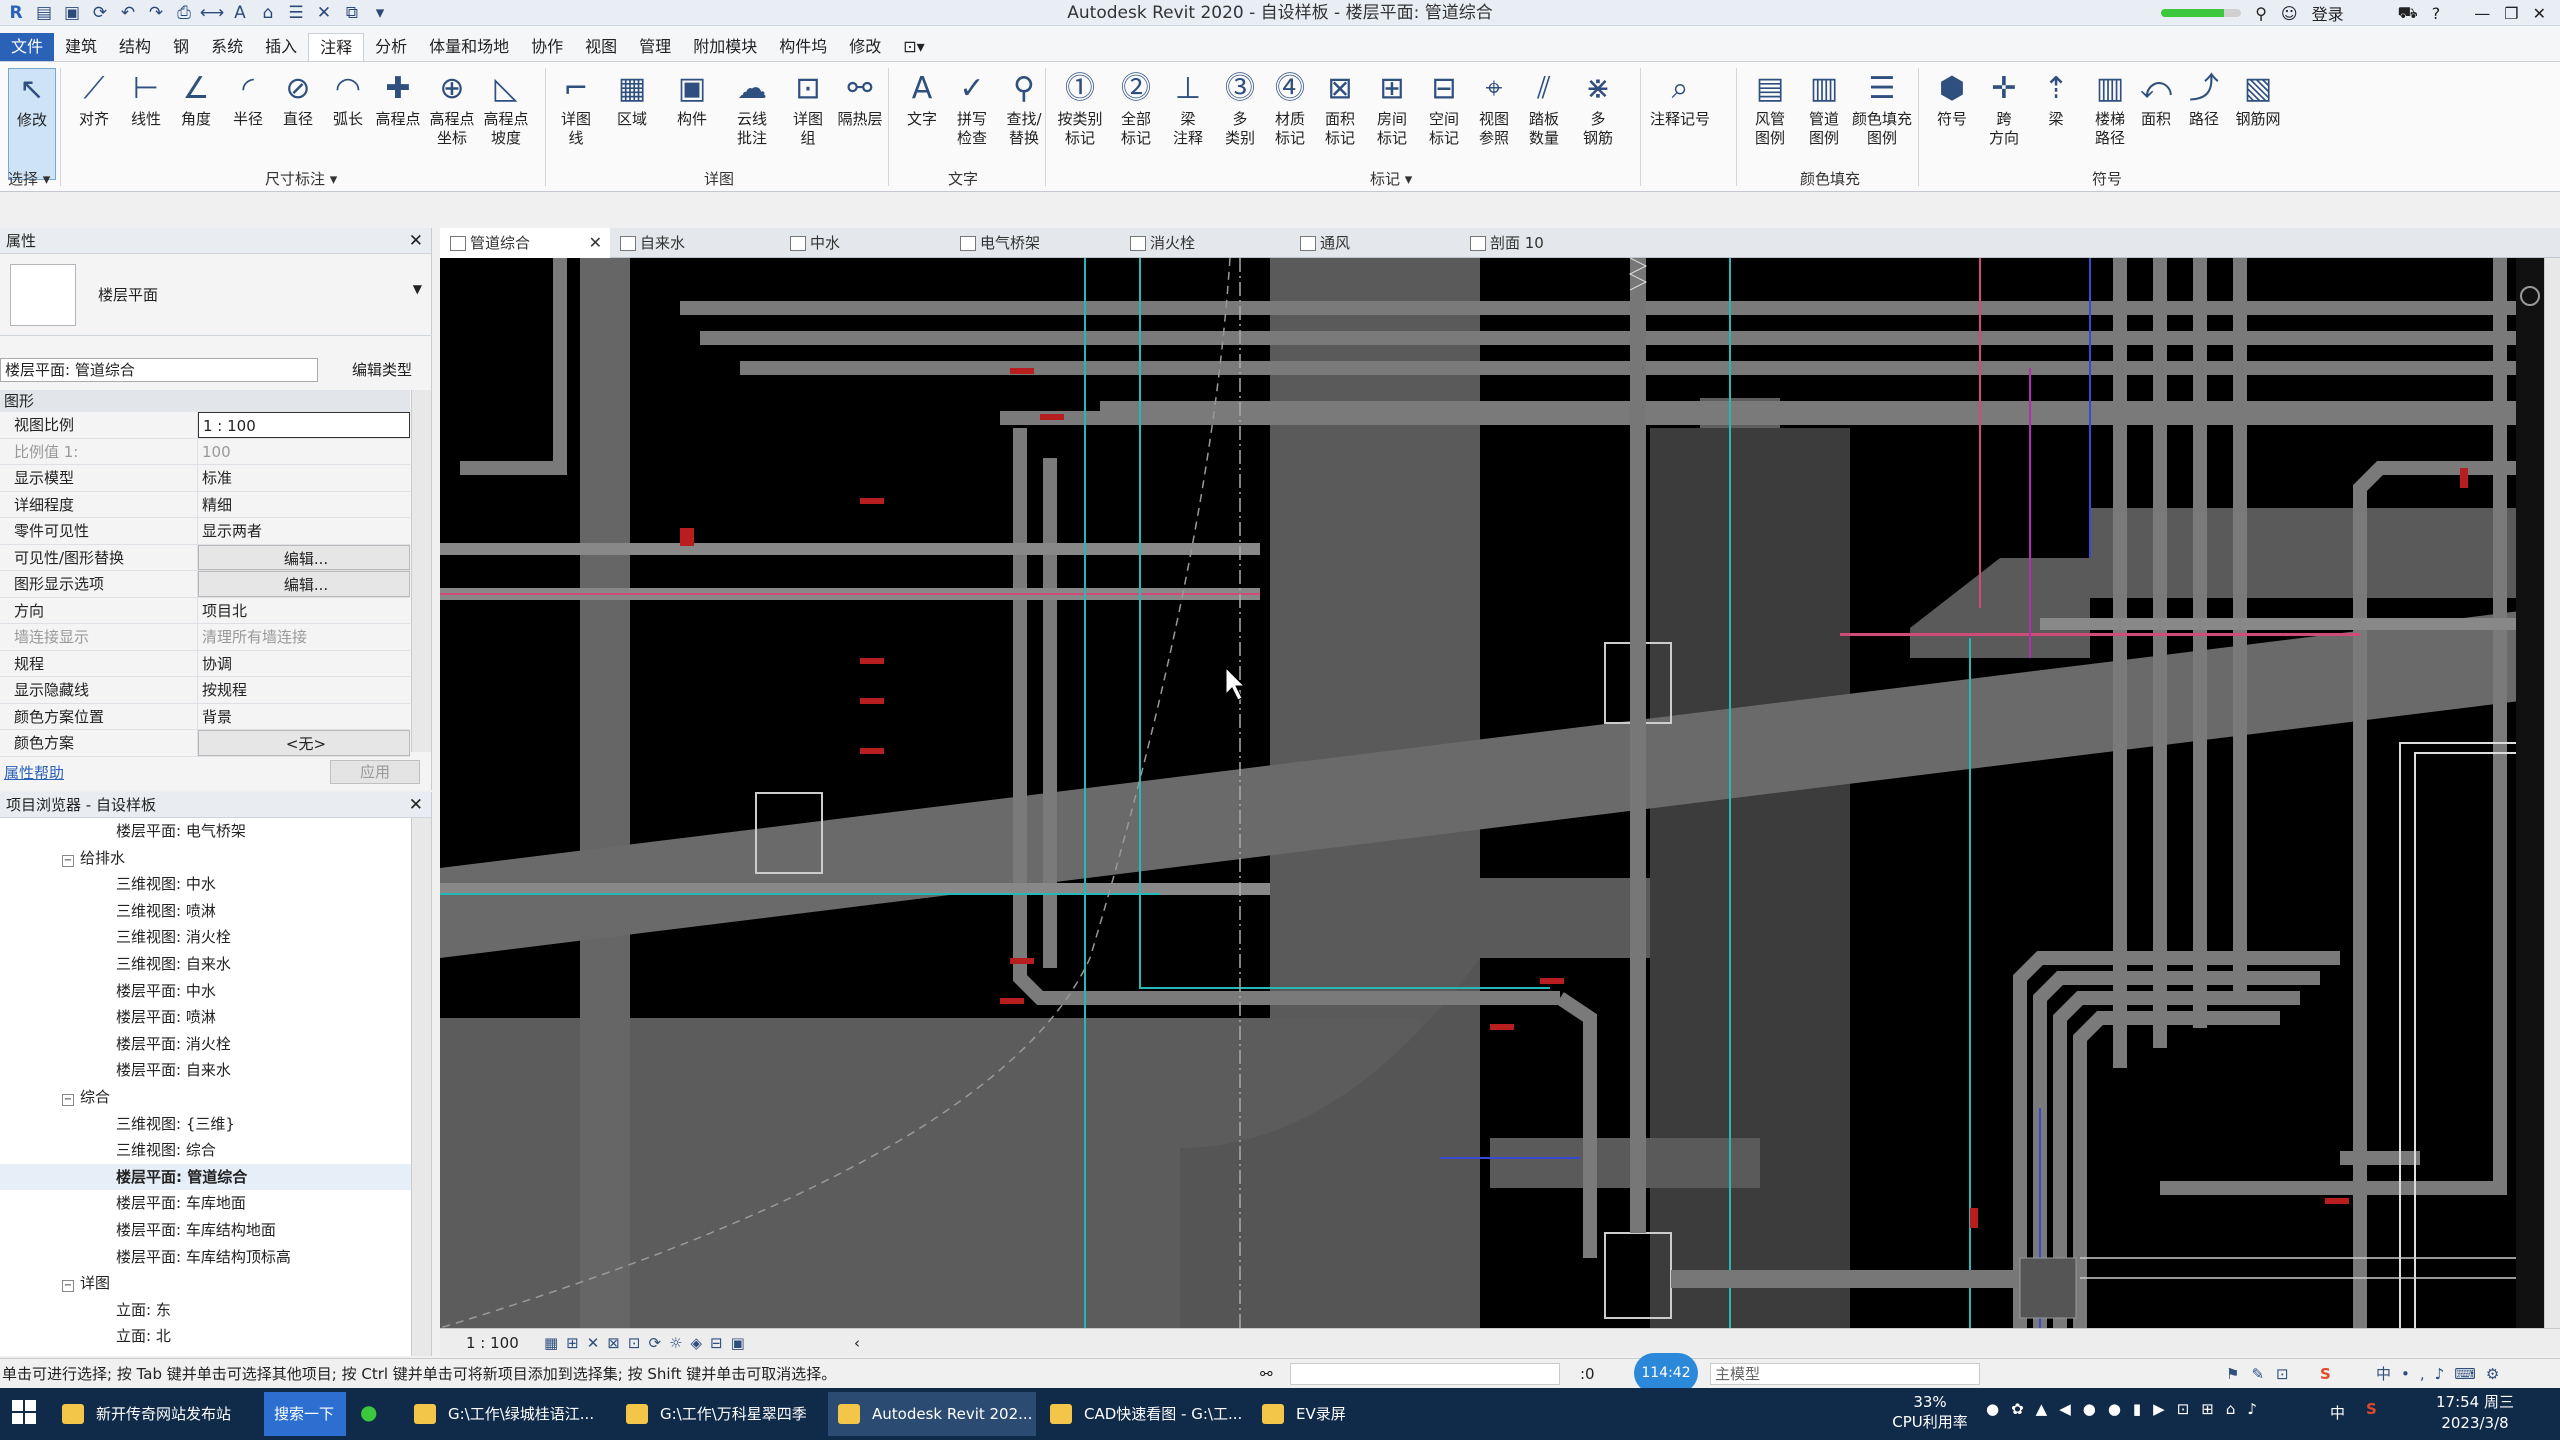 This screenshot has width=2560, height=1440. Describe the element at coordinates (808, 124) in the screenshot. I see `ribbon-tool-14: ⊡ 详图 组` at that location.